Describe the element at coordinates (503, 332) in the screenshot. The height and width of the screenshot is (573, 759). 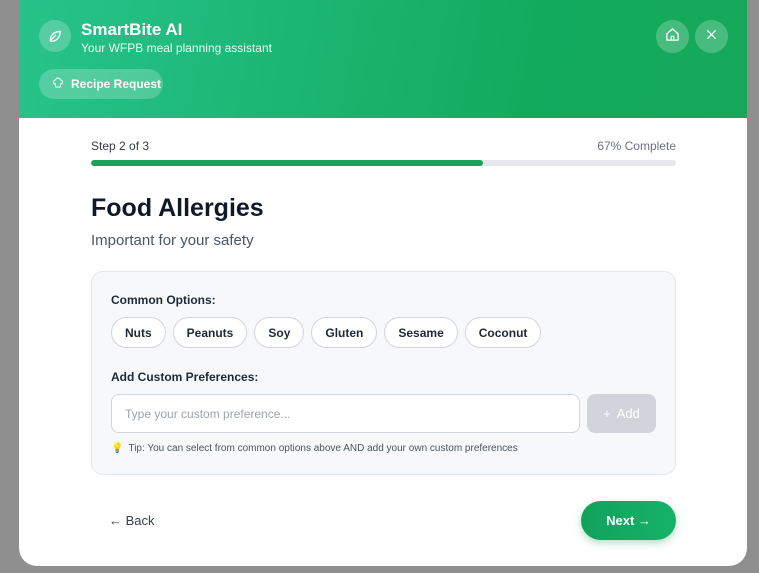
I see `option-chip-coconut: Coconut` at that location.